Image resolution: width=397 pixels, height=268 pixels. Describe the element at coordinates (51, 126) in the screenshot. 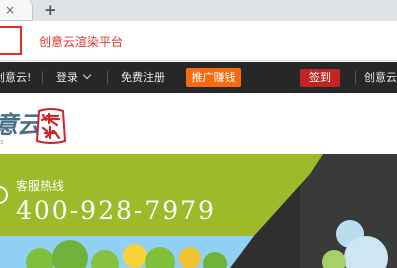

I see `seal-logo-icon` at that location.